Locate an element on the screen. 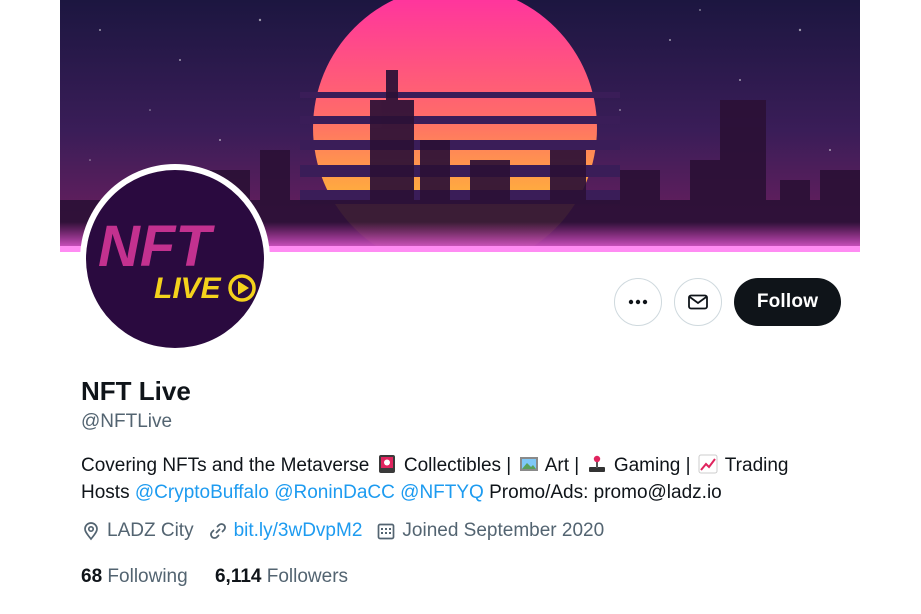 This screenshot has height=614, width=921. follow-button: Follow is located at coordinates (787, 302).